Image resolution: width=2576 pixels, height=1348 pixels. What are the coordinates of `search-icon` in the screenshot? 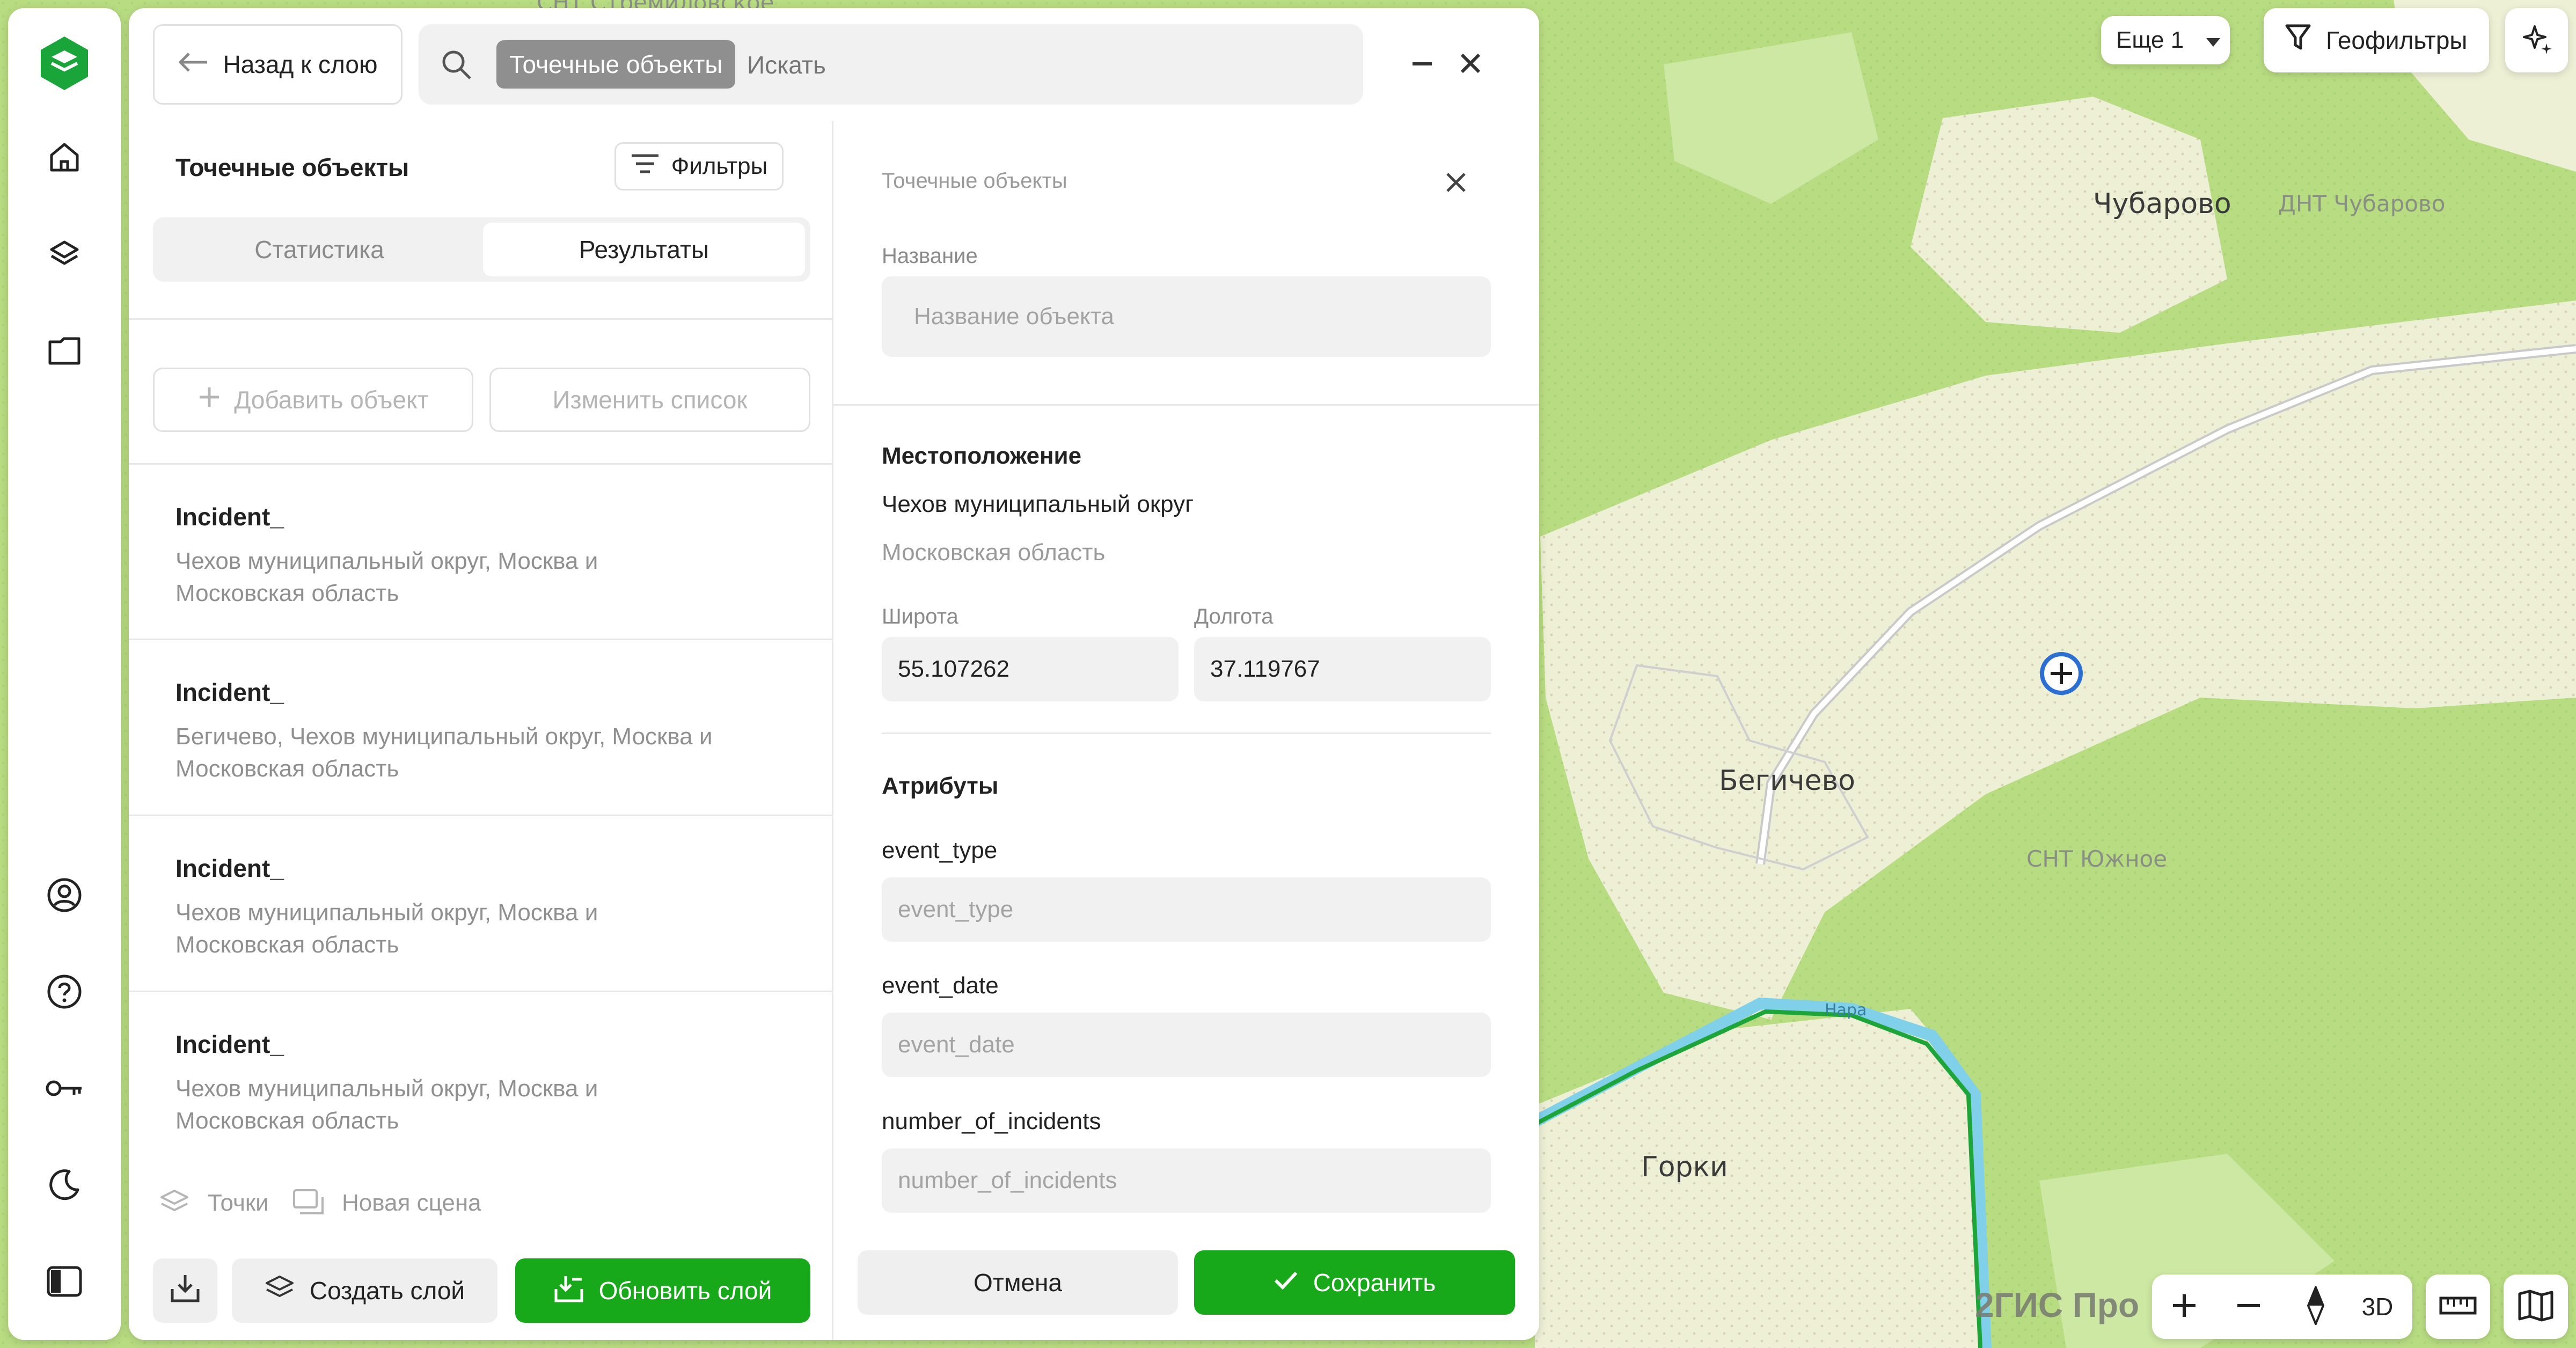 It's located at (456, 65).